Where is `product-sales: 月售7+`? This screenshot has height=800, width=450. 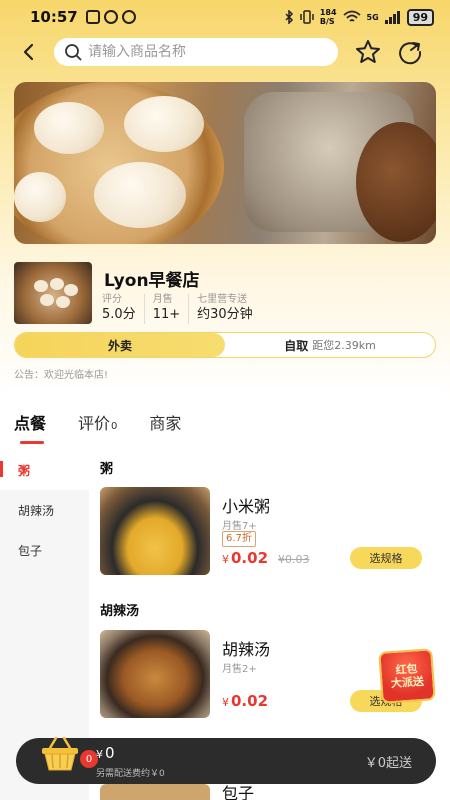
product-sales: 月售7+ is located at coordinates (239, 526).